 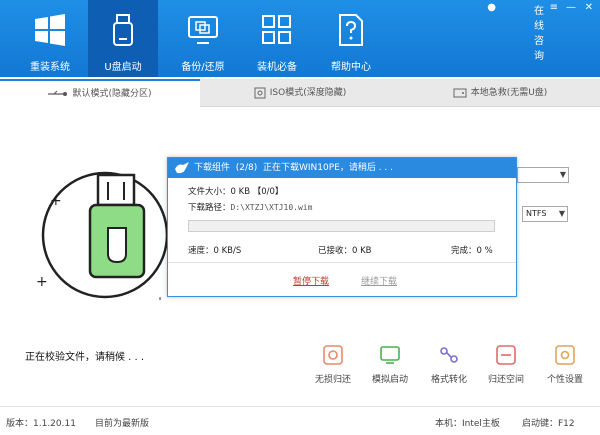 What do you see at coordinates (342, 262) in the screenshot?
I see `dialog-divider` at bounding box center [342, 262].